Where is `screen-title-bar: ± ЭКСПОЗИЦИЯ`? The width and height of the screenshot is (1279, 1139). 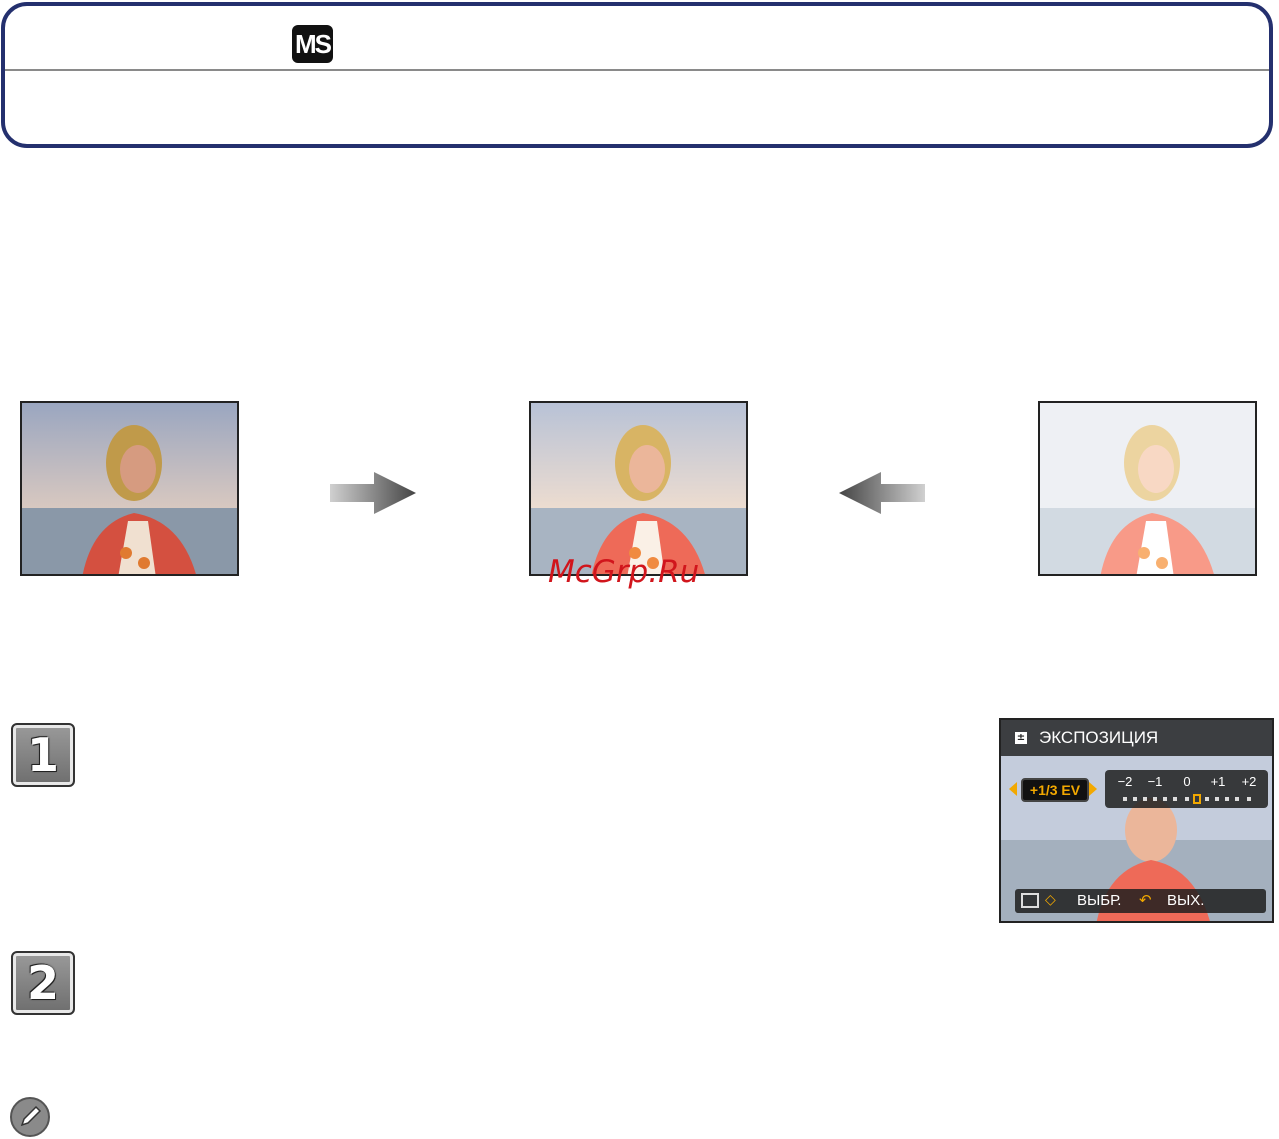 screen-title-bar: ± ЭКСПОЗИЦИЯ is located at coordinates (1136, 738).